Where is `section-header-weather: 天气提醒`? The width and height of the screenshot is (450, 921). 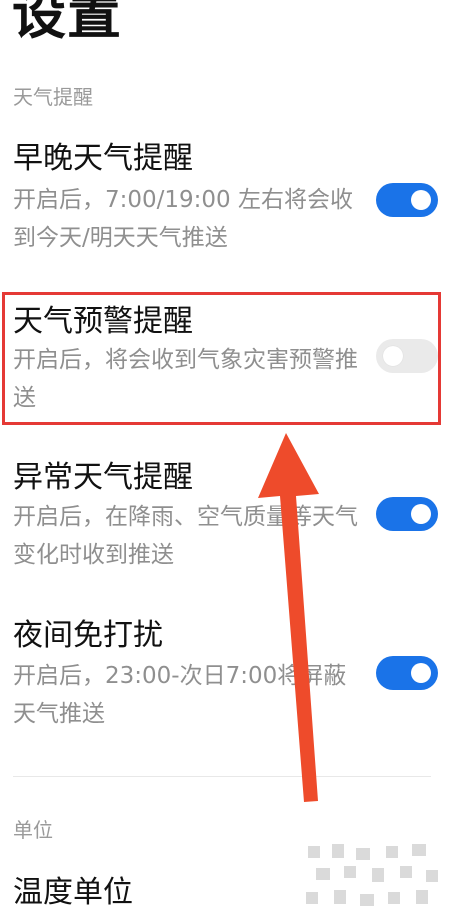
section-header-weather: 天气提醒 is located at coordinates (53, 97).